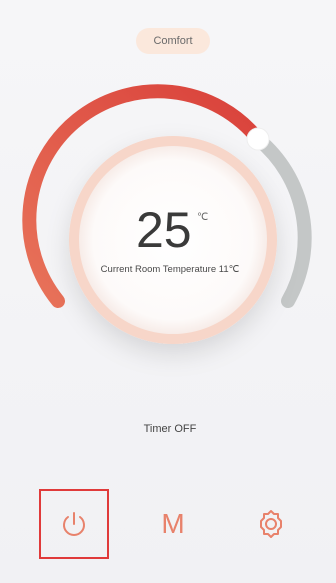 Image resolution: width=336 pixels, height=583 pixels. I want to click on settings-gear-icon, so click(271, 524).